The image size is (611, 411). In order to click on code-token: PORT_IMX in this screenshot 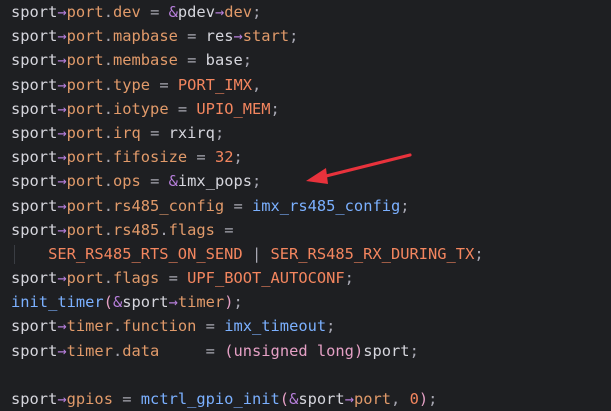, I will do `click(215, 84)`.